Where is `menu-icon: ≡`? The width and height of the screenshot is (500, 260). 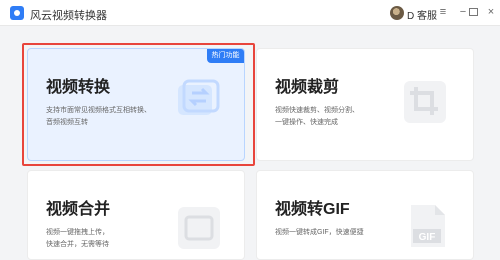 menu-icon: ≡ is located at coordinates (443, 12).